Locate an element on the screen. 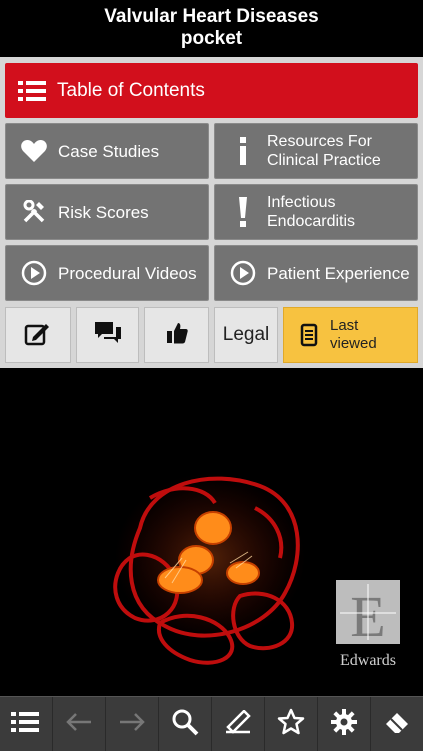 The image size is (423, 751). search-icon is located at coordinates (185, 724).